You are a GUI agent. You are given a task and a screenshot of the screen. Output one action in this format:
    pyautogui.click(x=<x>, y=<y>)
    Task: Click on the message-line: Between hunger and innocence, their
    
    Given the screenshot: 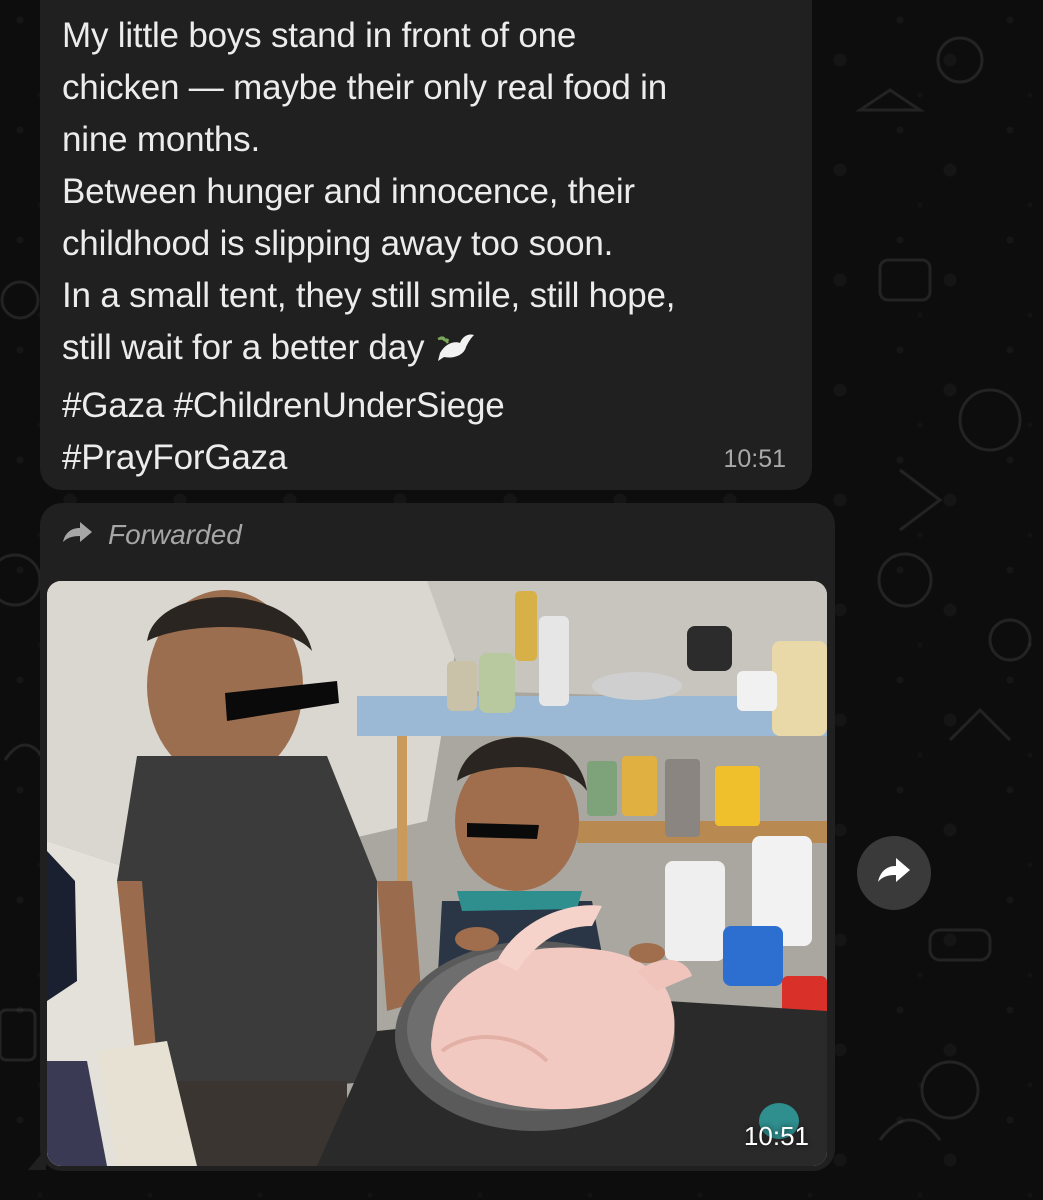 What is the action you would take?
    pyautogui.click(x=348, y=191)
    